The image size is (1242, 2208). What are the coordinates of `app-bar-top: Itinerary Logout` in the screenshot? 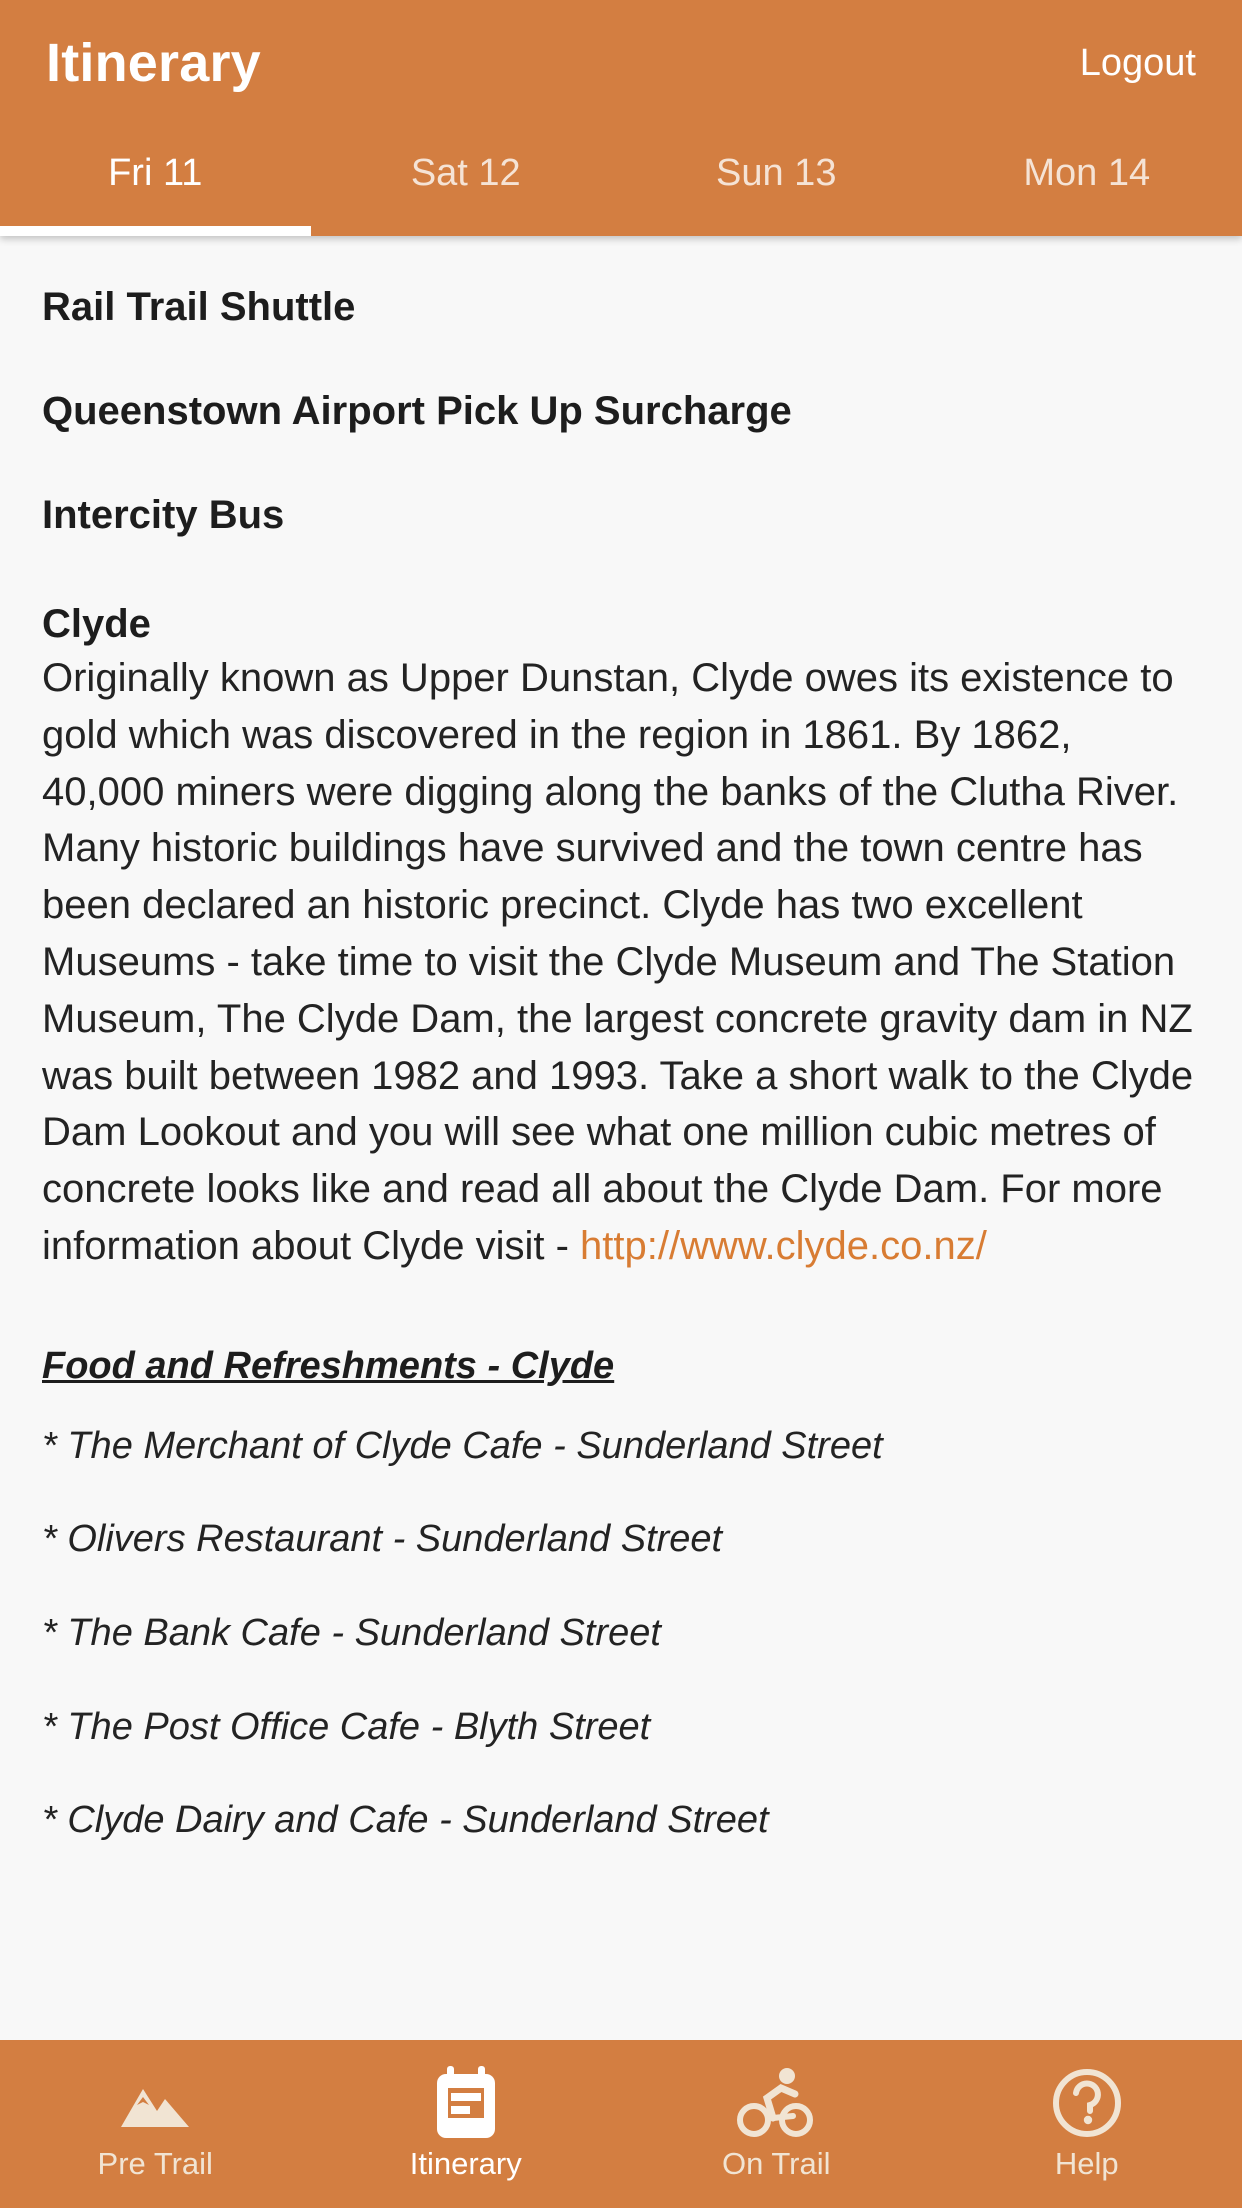 It's located at (621, 63).